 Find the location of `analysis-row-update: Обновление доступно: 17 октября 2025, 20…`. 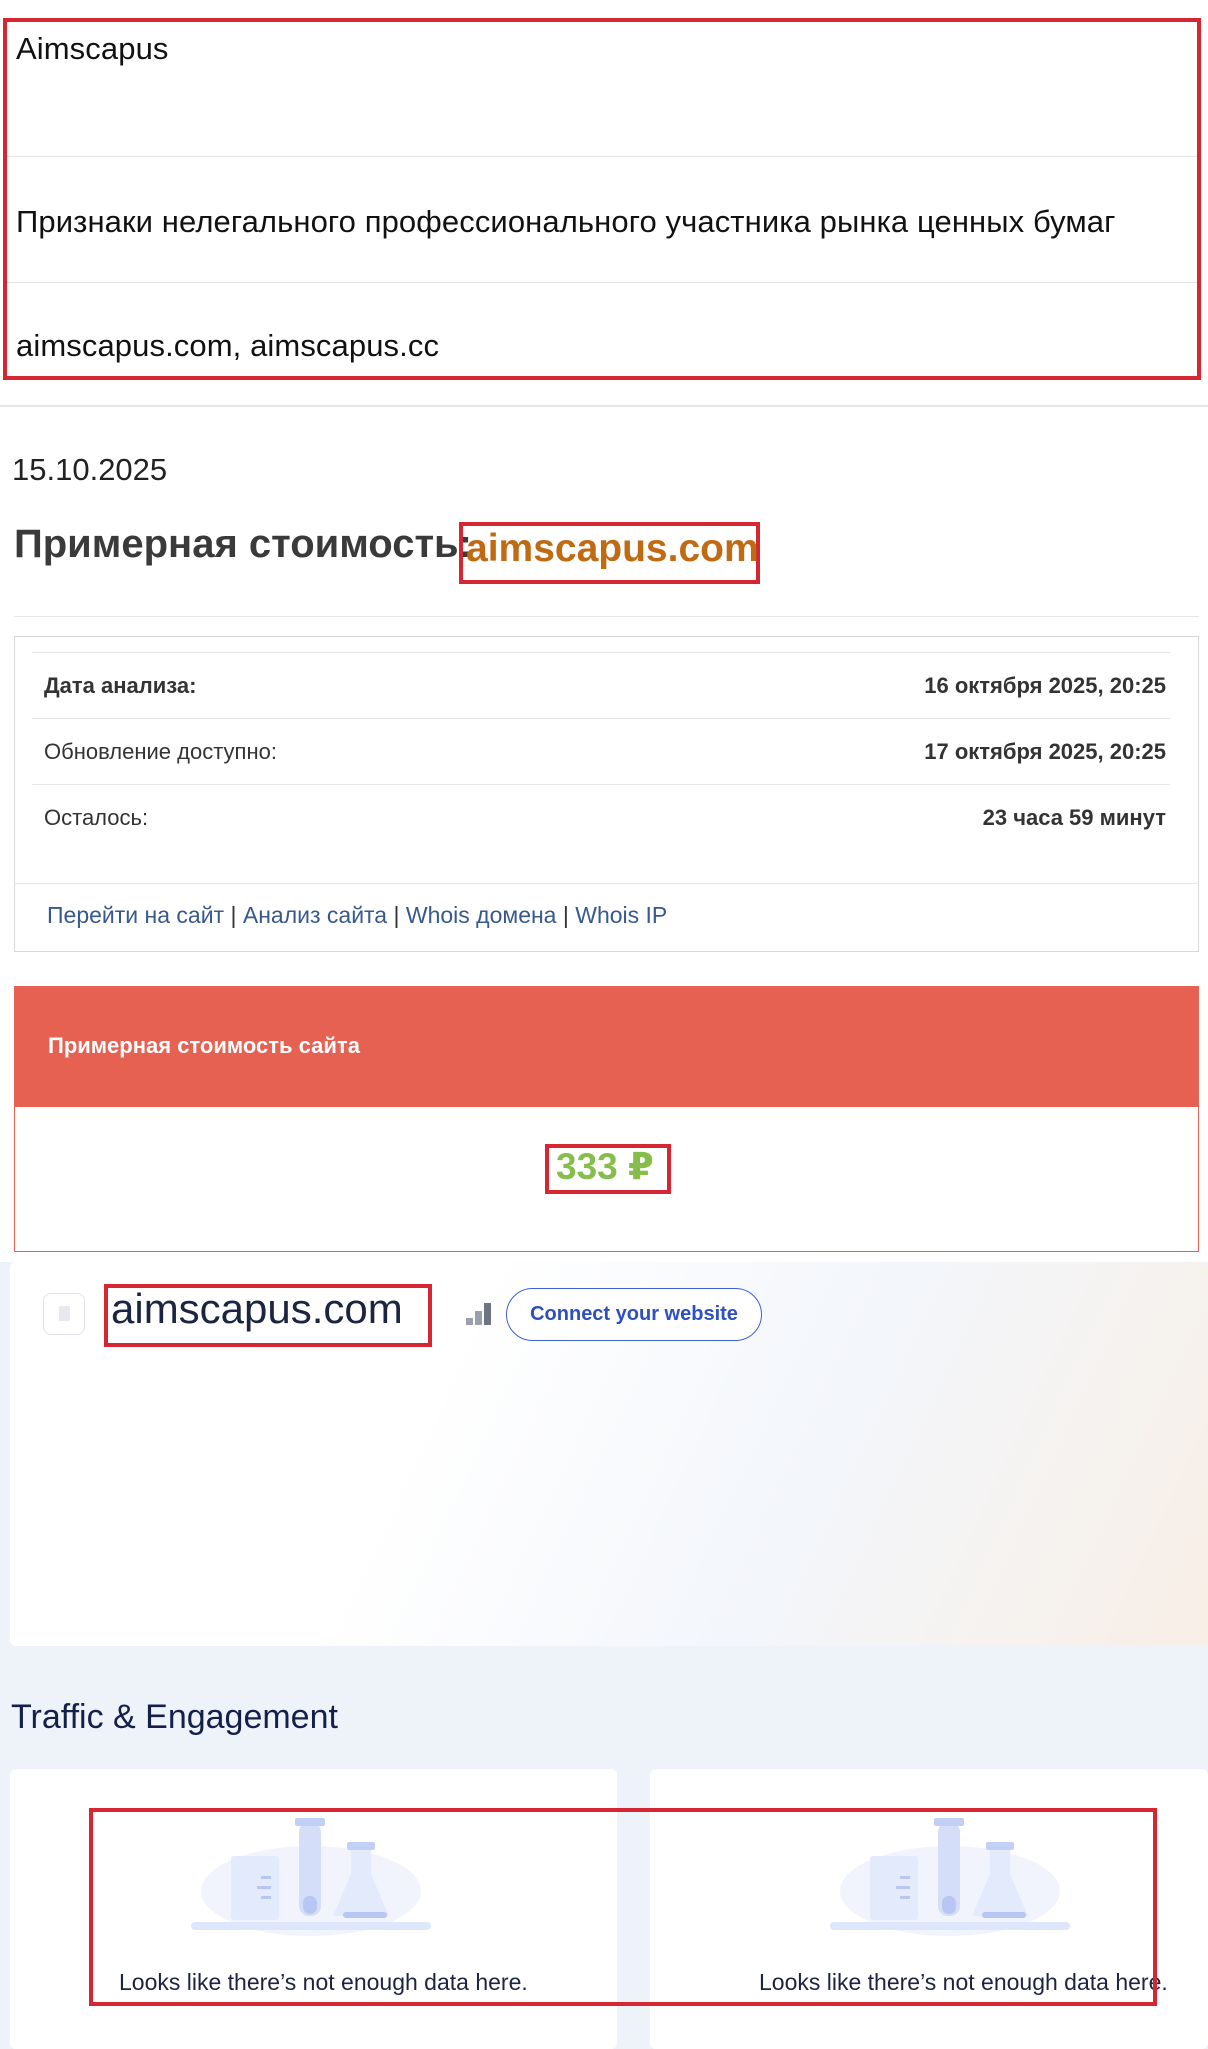

analysis-row-update: Обновление доступно: 17 октября 2025, 20… is located at coordinates (601, 751).